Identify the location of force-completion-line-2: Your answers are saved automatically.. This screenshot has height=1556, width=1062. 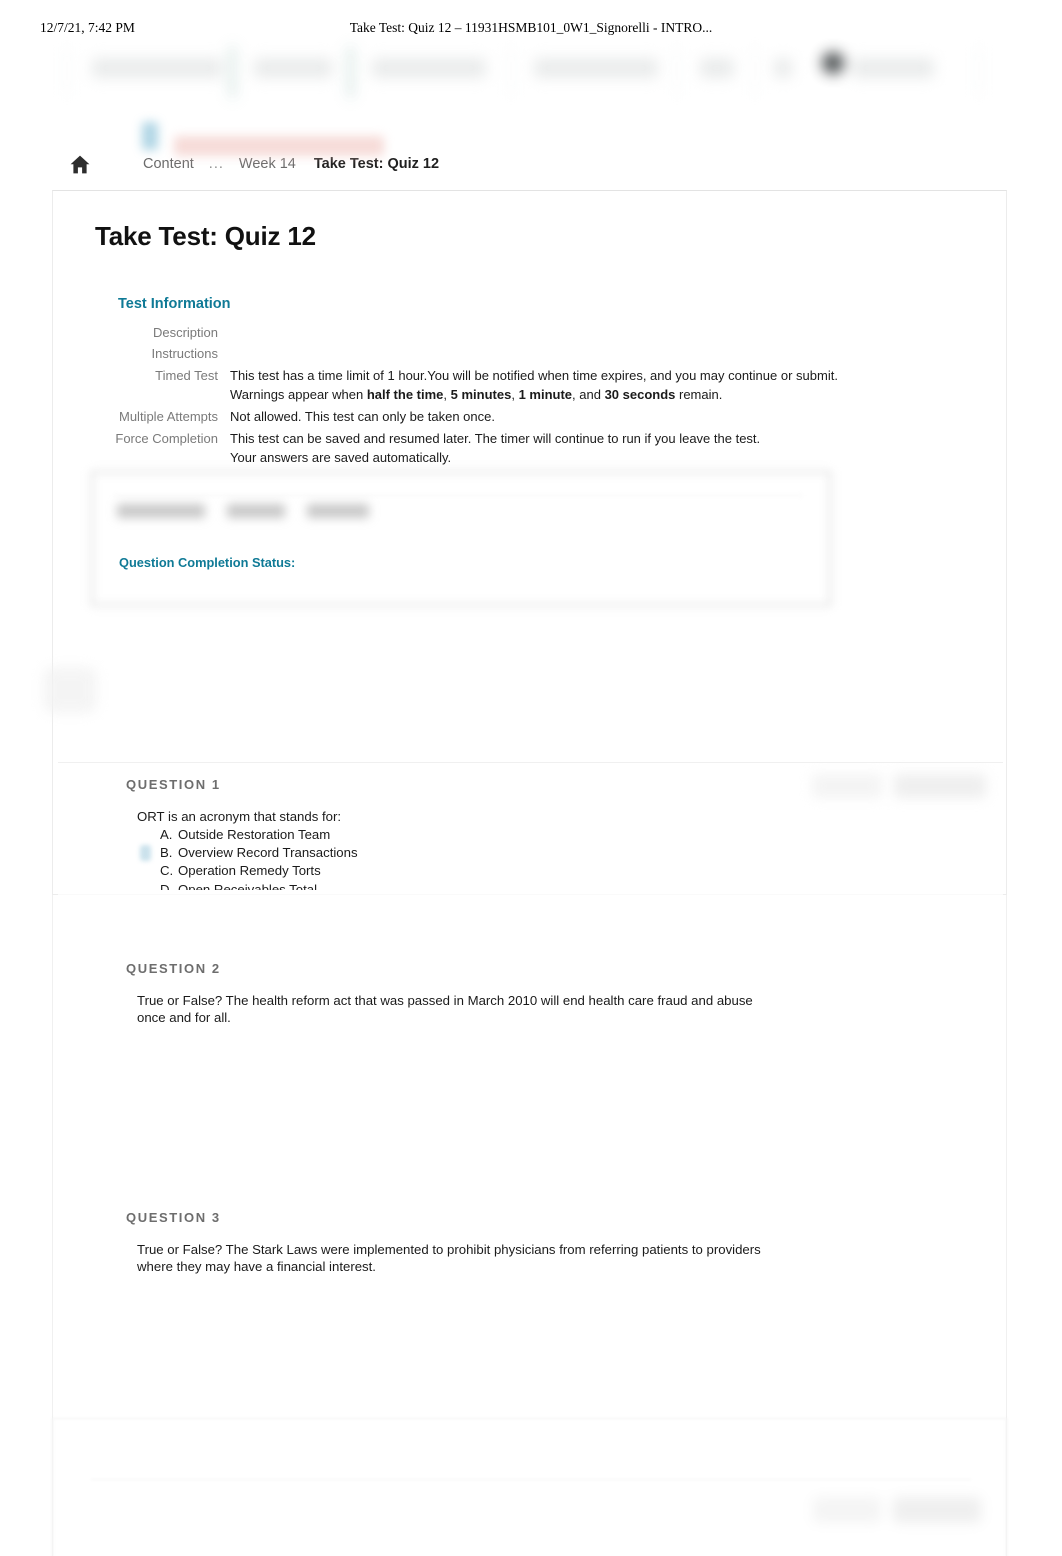
(341, 457).